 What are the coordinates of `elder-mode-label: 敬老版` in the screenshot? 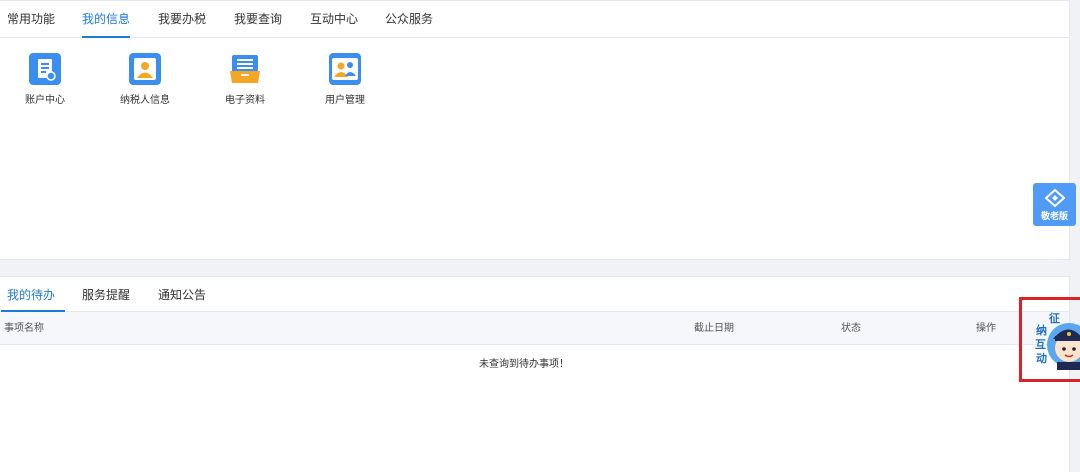 It's located at (1054, 217).